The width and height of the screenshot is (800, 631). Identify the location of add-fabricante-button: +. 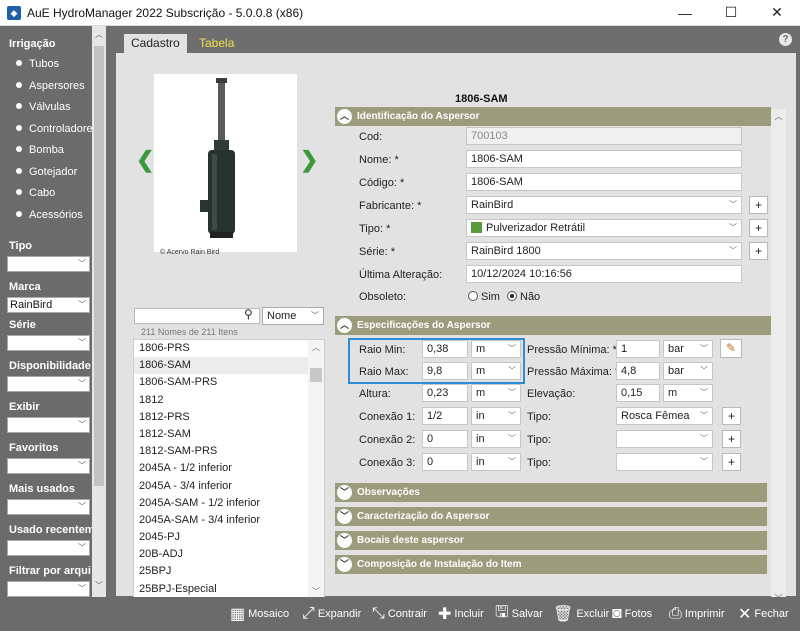
(758, 205).